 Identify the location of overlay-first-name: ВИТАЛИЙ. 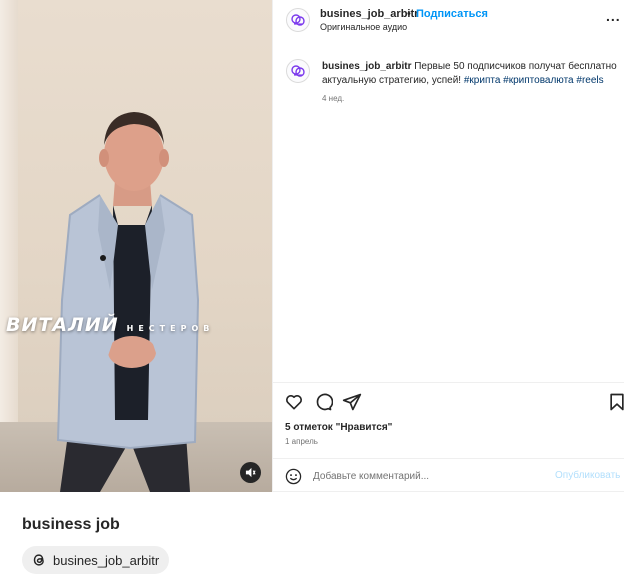
(62, 325).